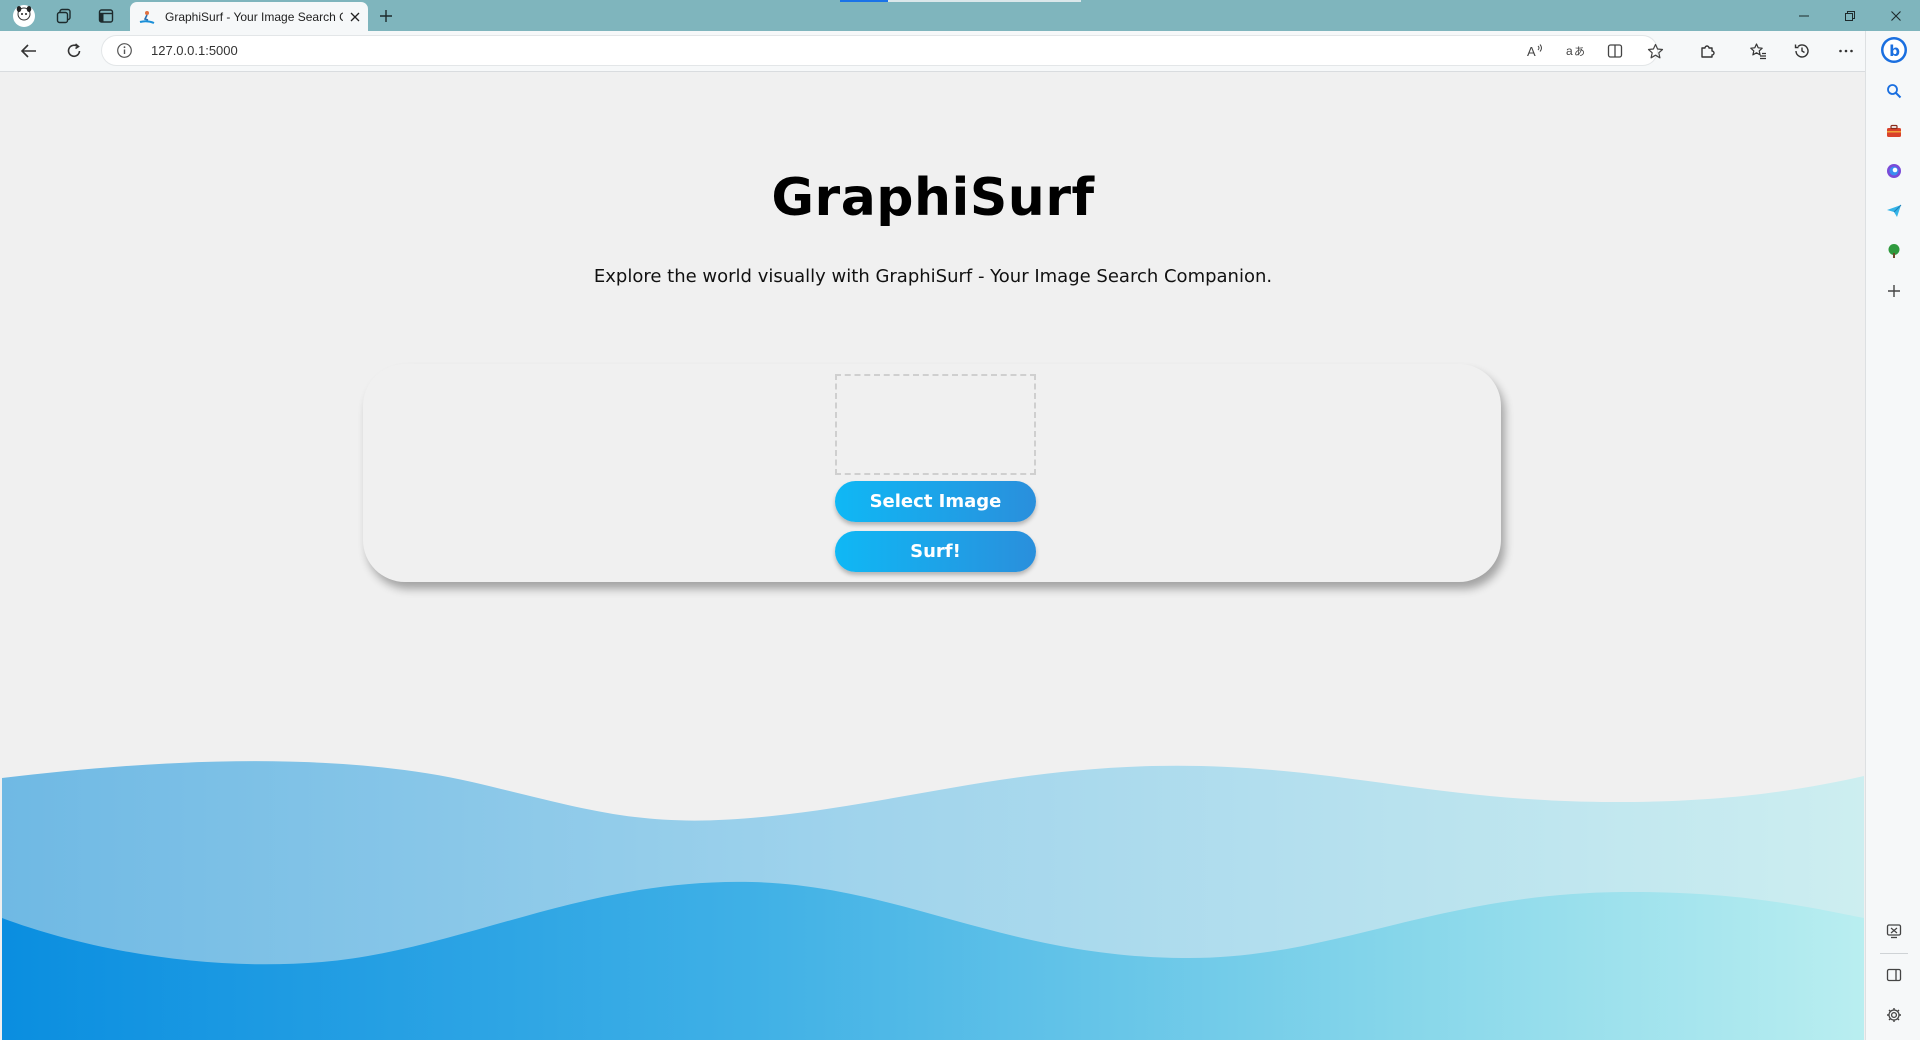  I want to click on history-icon, so click(1801, 51).